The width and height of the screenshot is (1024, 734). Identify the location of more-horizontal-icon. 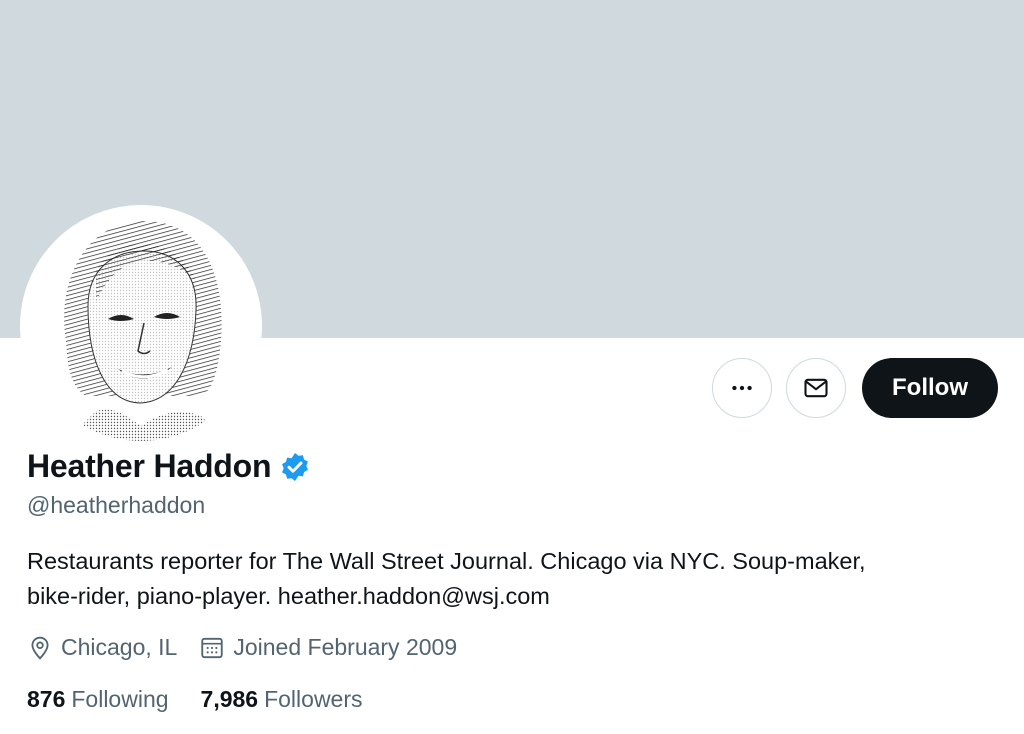
(742, 388).